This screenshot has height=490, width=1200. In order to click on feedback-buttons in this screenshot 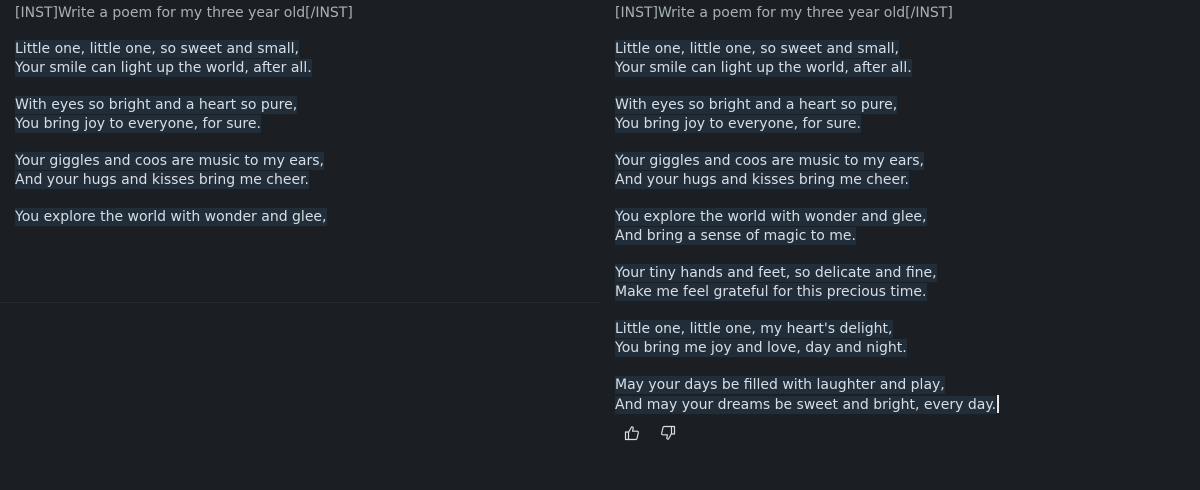, I will do `click(650, 433)`.